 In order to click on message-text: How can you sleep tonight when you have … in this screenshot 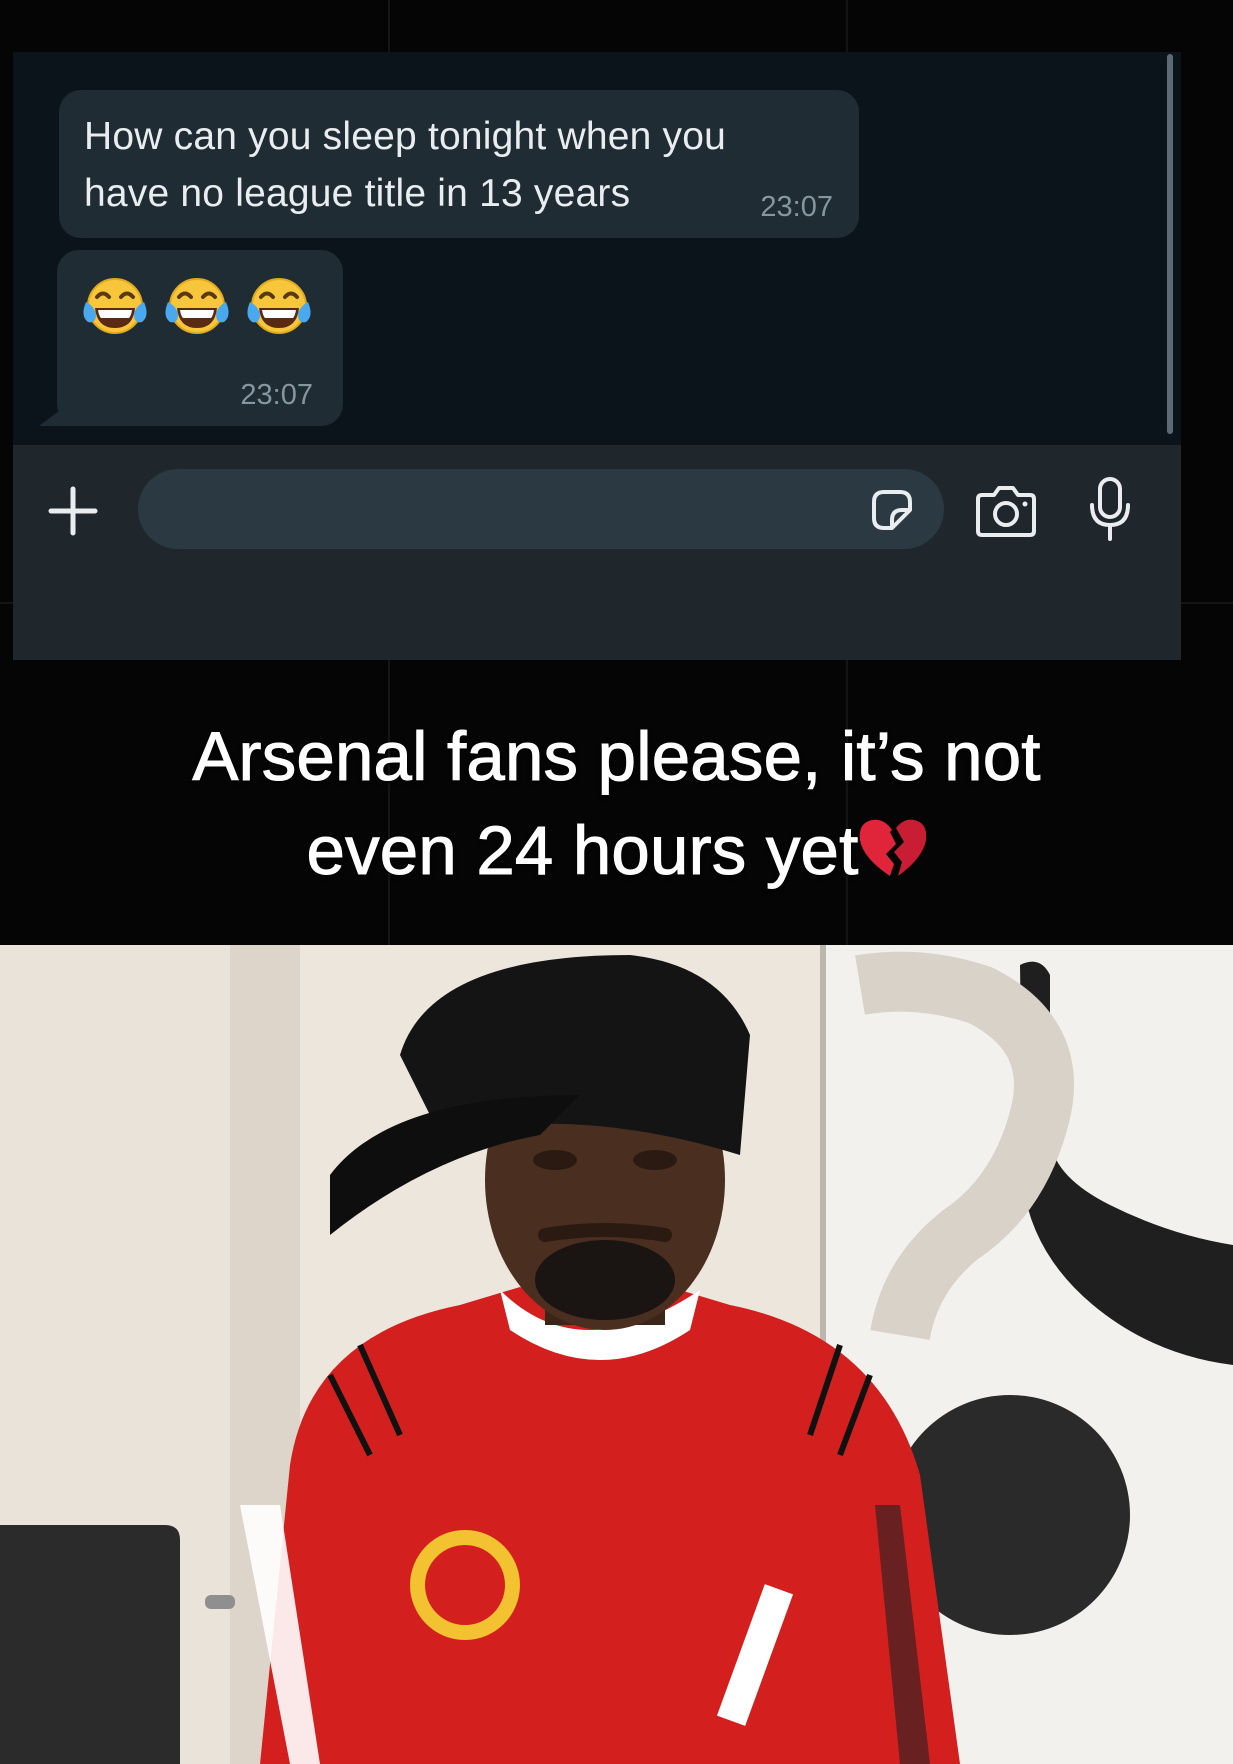, I will do `click(405, 165)`.